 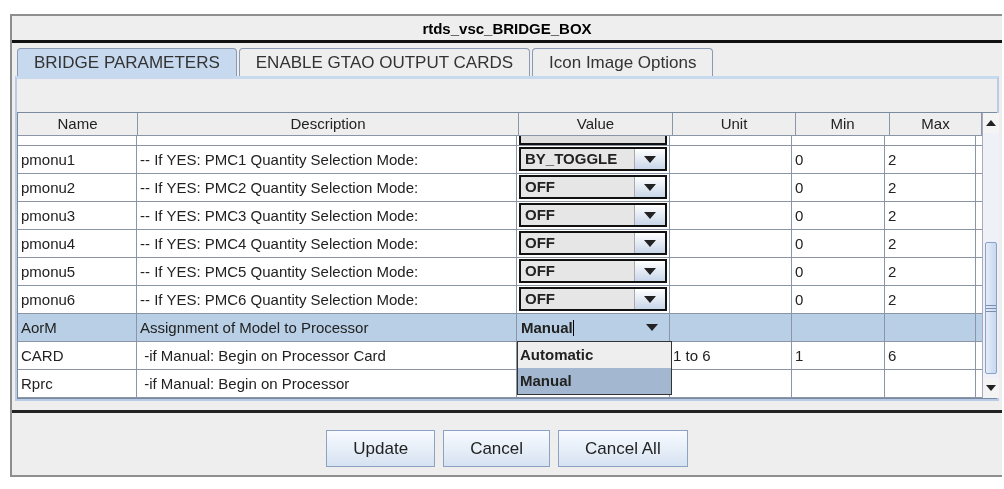 I want to click on dialog-button: Cancel All, so click(x=623, y=448).